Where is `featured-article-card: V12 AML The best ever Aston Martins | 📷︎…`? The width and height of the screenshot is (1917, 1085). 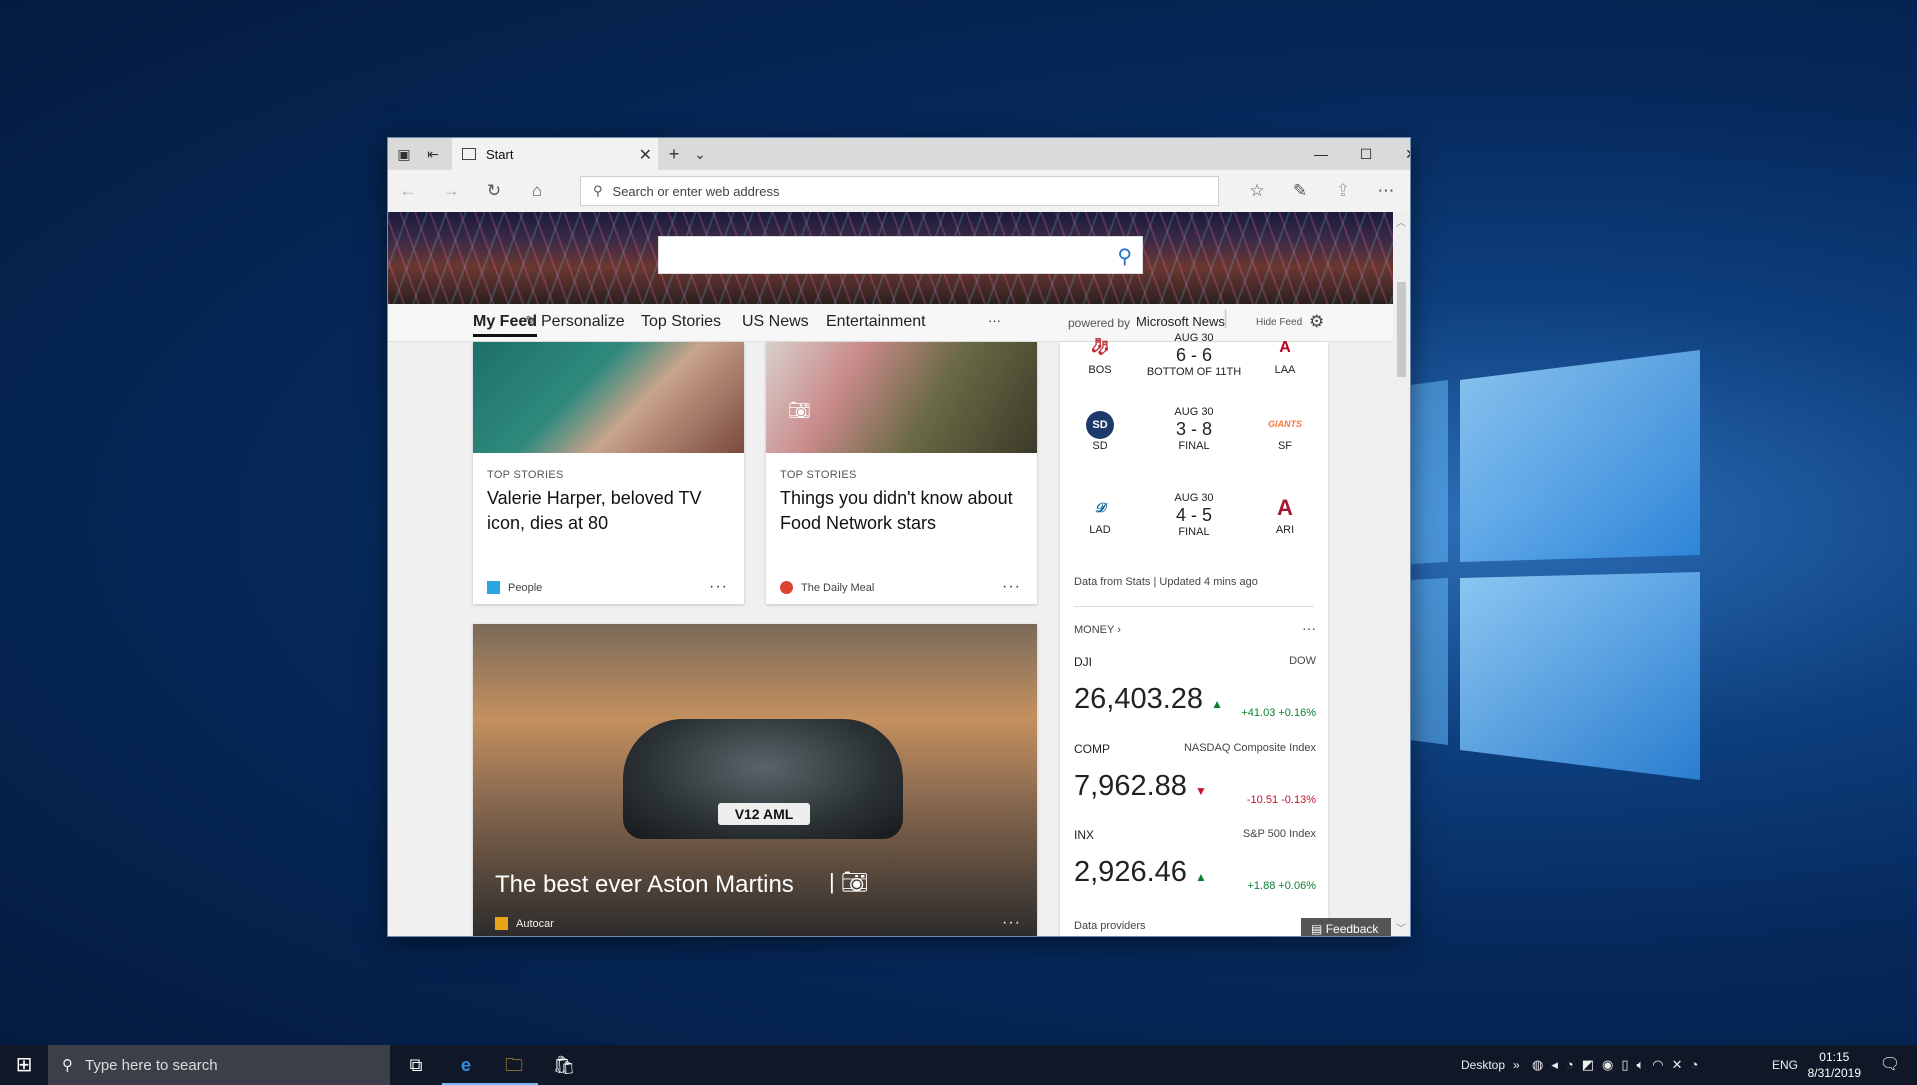 featured-article-card: V12 AML The best ever Aston Martins | 📷︎… is located at coordinates (755, 780).